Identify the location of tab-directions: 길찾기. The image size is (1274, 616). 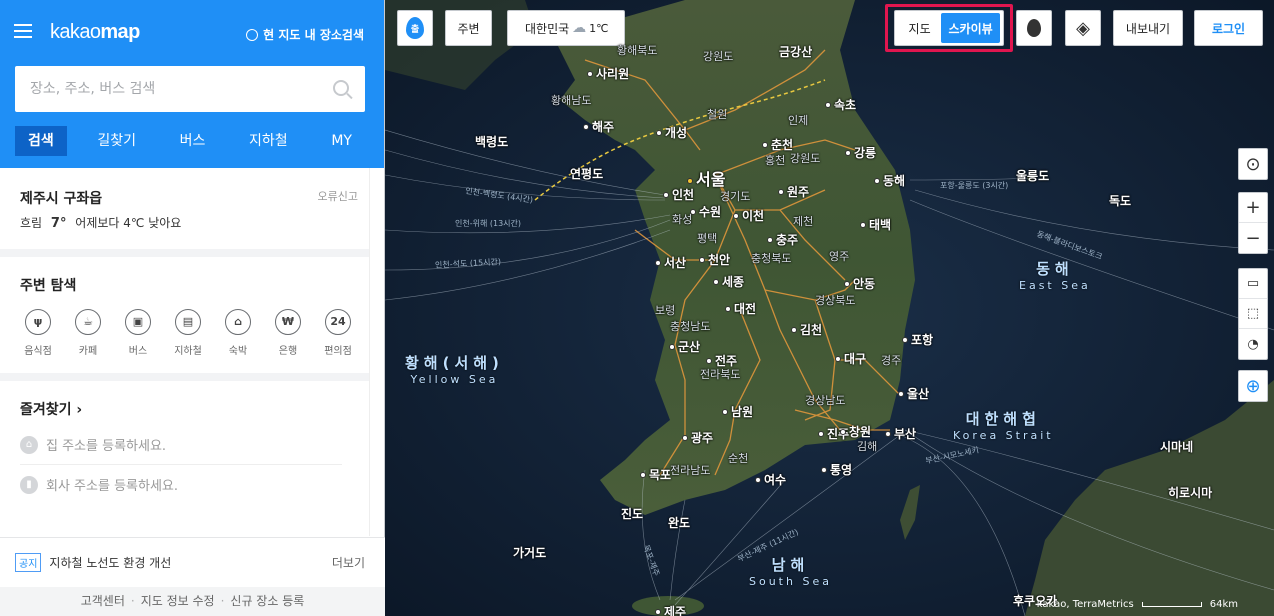
(116, 141).